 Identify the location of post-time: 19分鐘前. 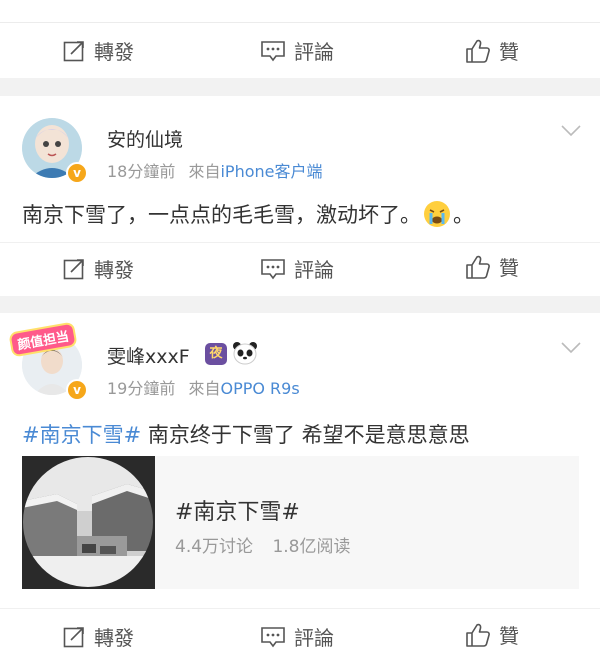
(141, 388).